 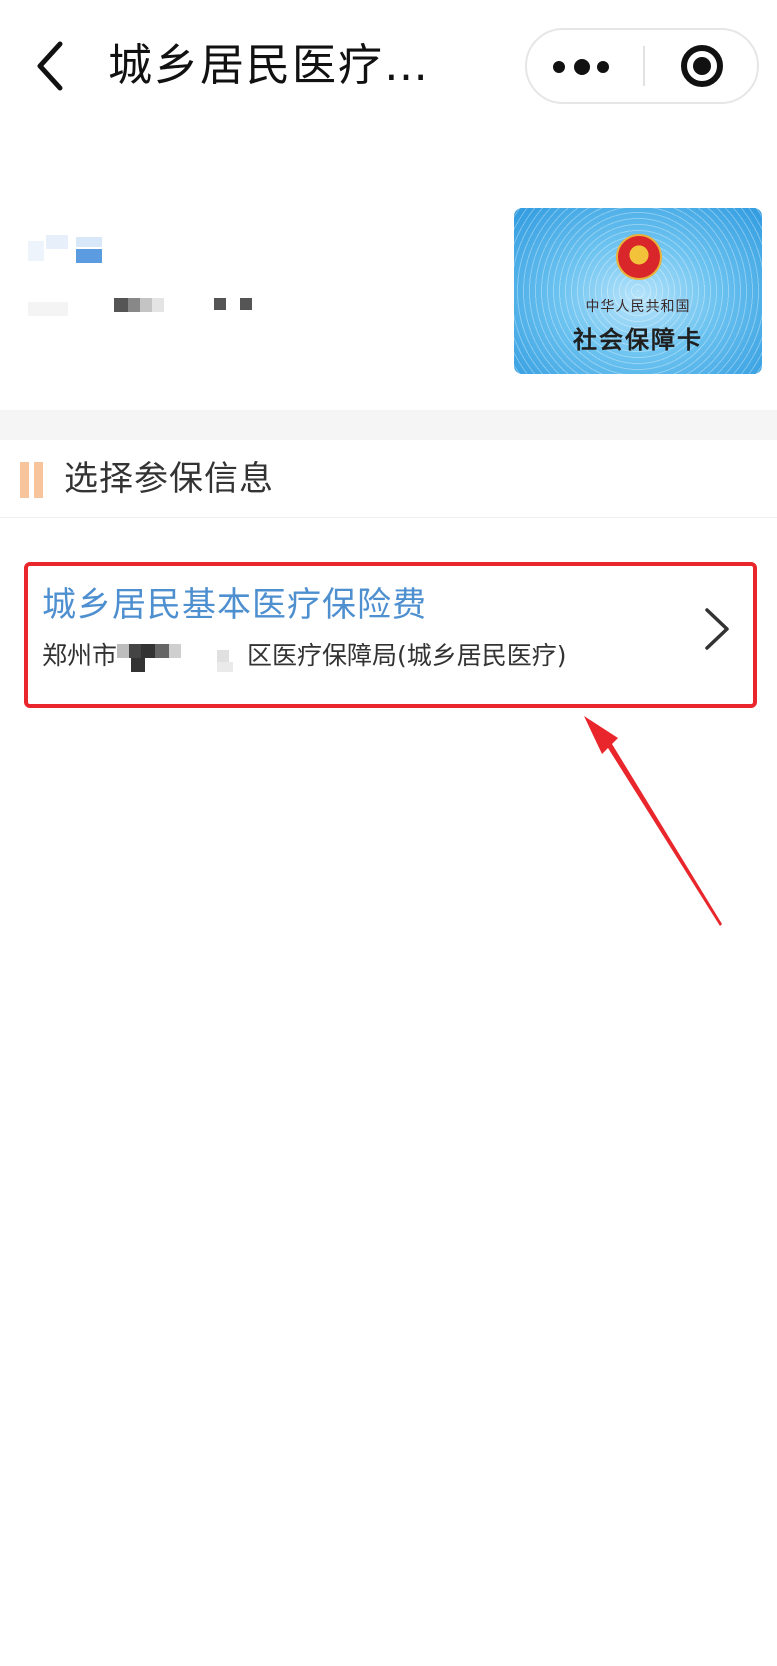 I want to click on close-mini-program-button, so click(x=702, y=66).